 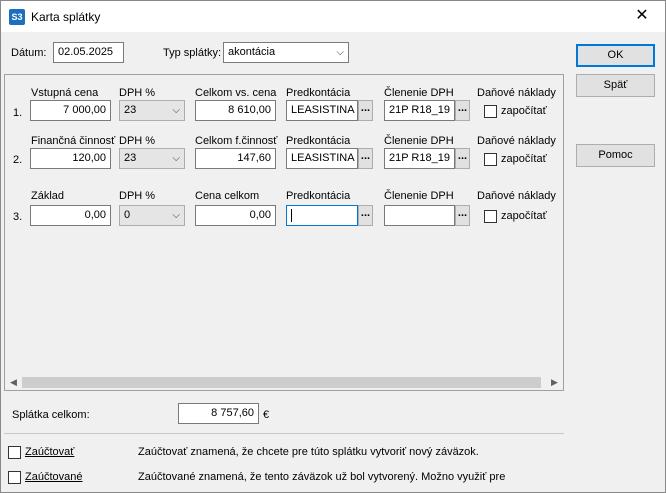 I want to click on amount-label: Základ, so click(x=48, y=196).